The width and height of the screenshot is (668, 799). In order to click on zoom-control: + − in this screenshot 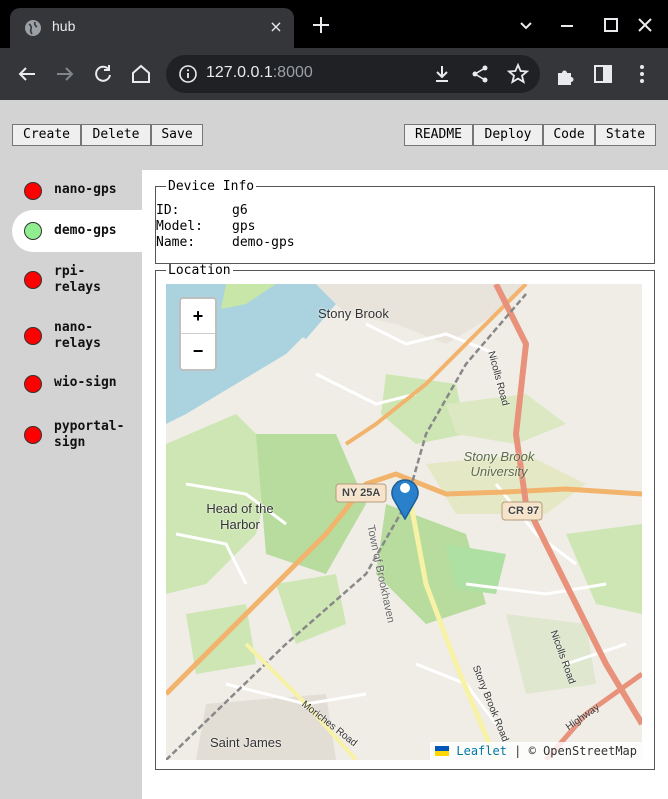, I will do `click(198, 334)`.